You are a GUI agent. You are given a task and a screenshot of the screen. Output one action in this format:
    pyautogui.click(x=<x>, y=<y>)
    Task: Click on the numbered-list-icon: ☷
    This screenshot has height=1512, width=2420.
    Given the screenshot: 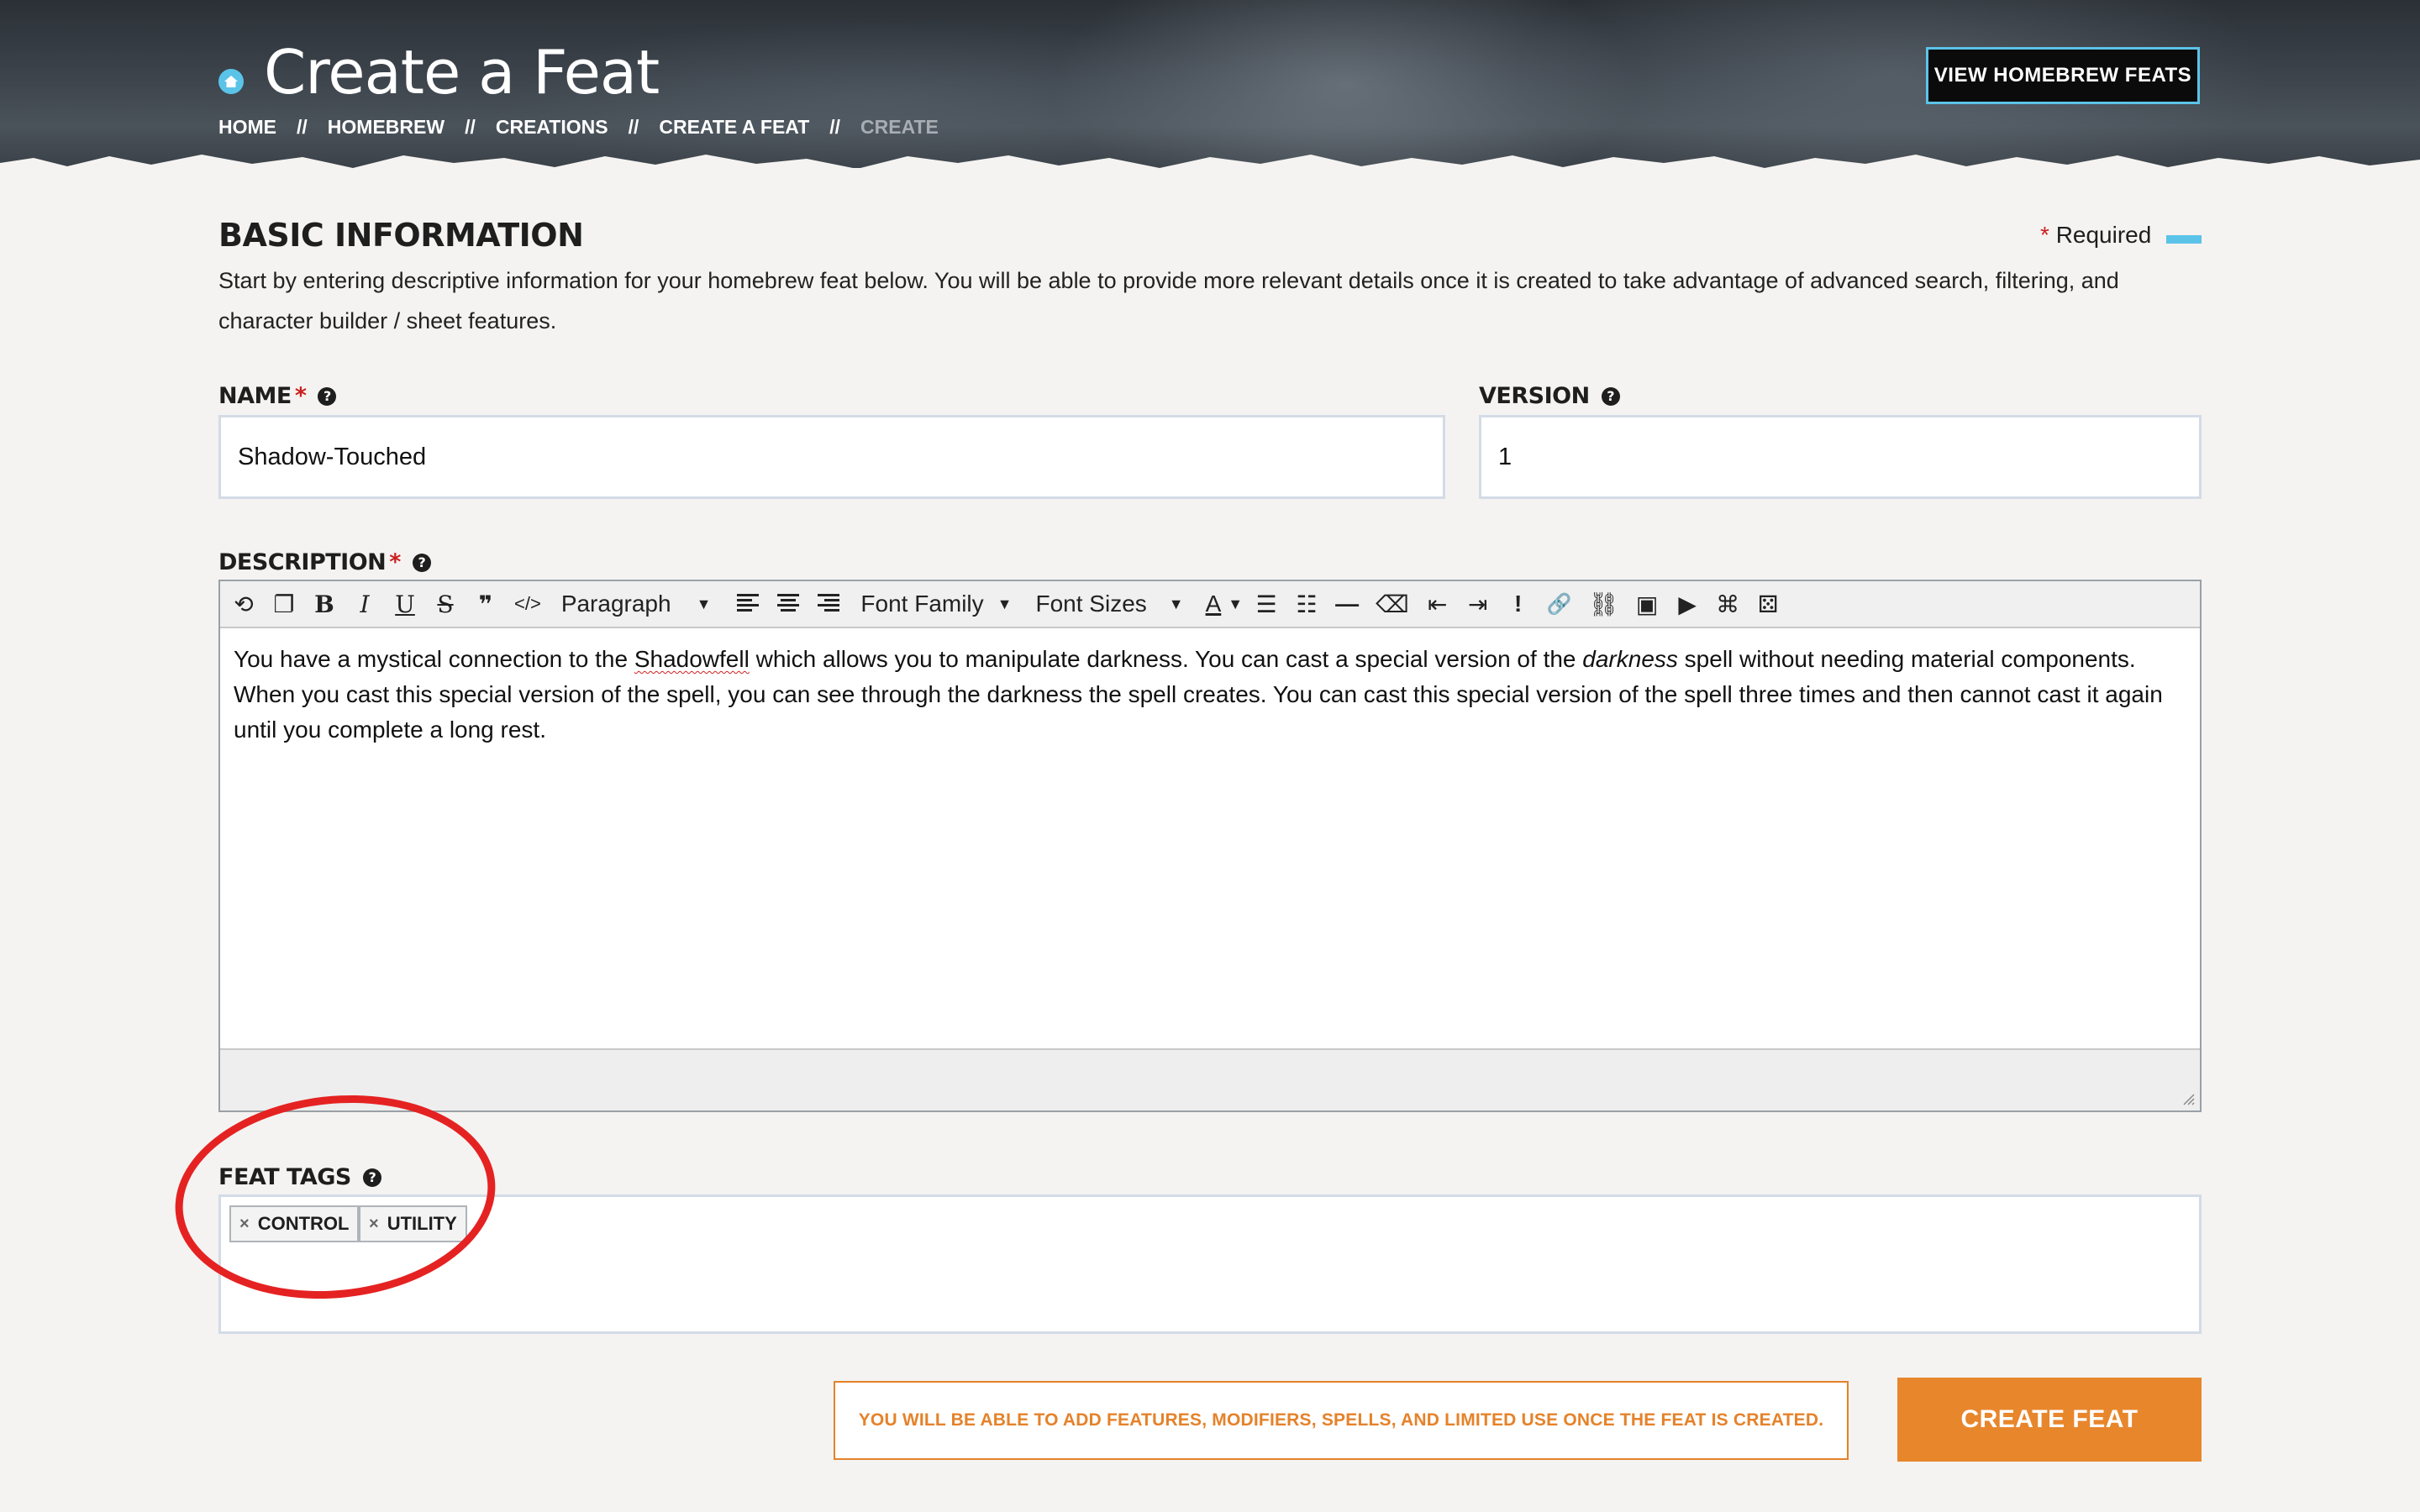 What is the action you would take?
    pyautogui.click(x=1306, y=604)
    